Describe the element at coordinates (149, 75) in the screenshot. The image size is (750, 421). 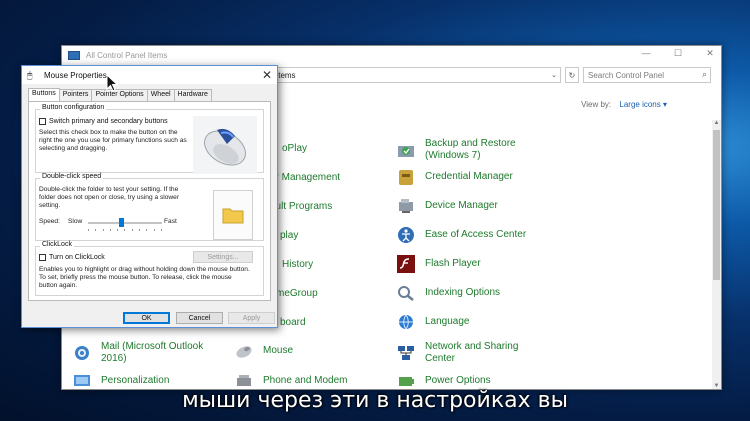
I see `dialog-titlebar: 🖱 Mouse Properties ✕` at that location.